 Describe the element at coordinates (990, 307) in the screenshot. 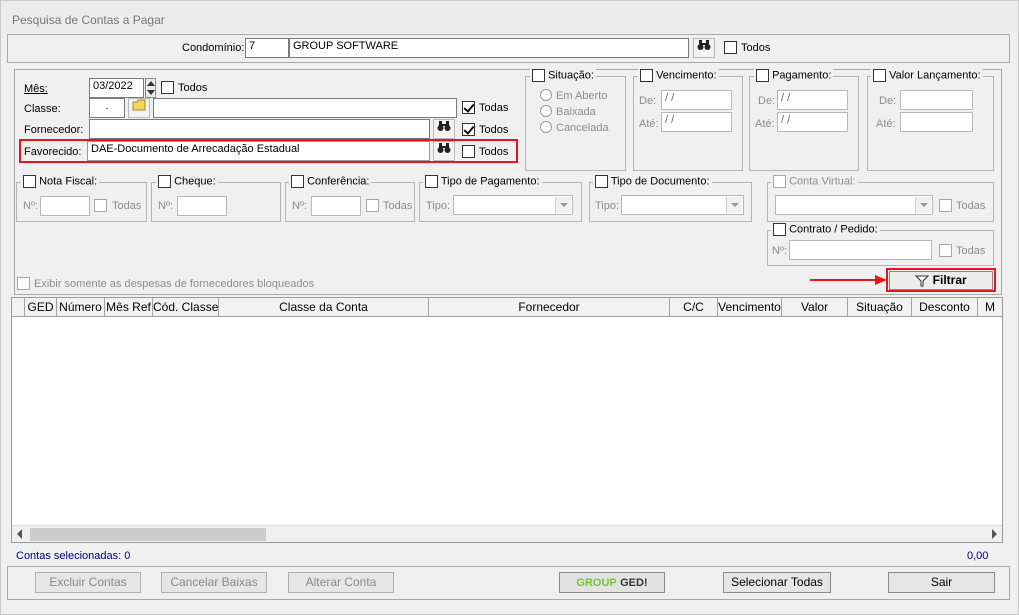

I see `grid-col-m: M` at that location.